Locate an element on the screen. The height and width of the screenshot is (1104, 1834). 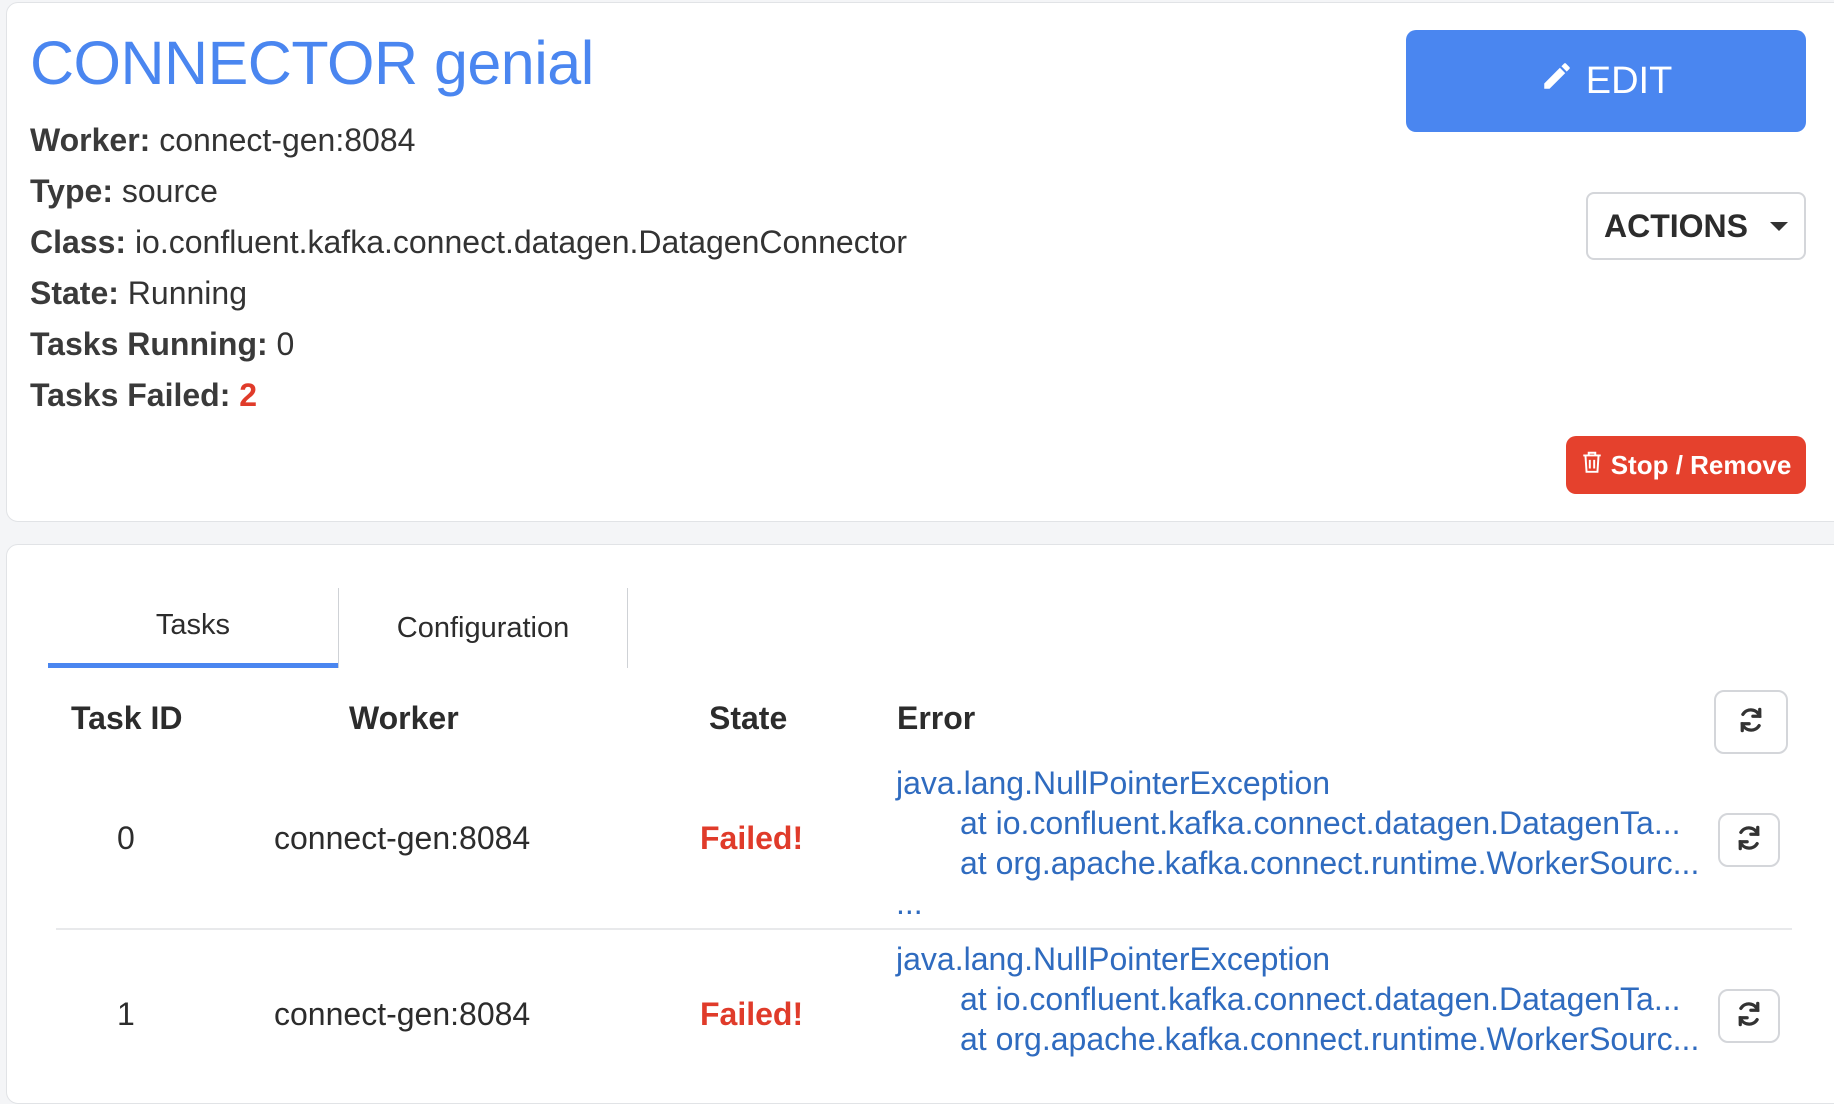
column-header-task-id: Task ID is located at coordinates (127, 718).